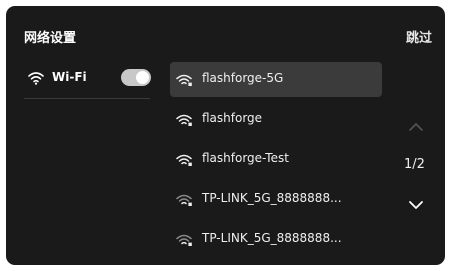 Image resolution: width=451 pixels, height=271 pixels. What do you see at coordinates (232, 118) in the screenshot?
I see `network-name: flashforge` at bounding box center [232, 118].